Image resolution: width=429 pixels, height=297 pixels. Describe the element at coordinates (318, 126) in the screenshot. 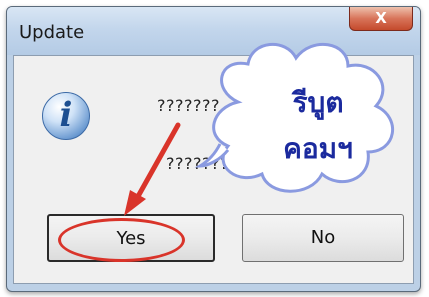

I see `cloud-caption: รีบูต คอมฯ` at that location.